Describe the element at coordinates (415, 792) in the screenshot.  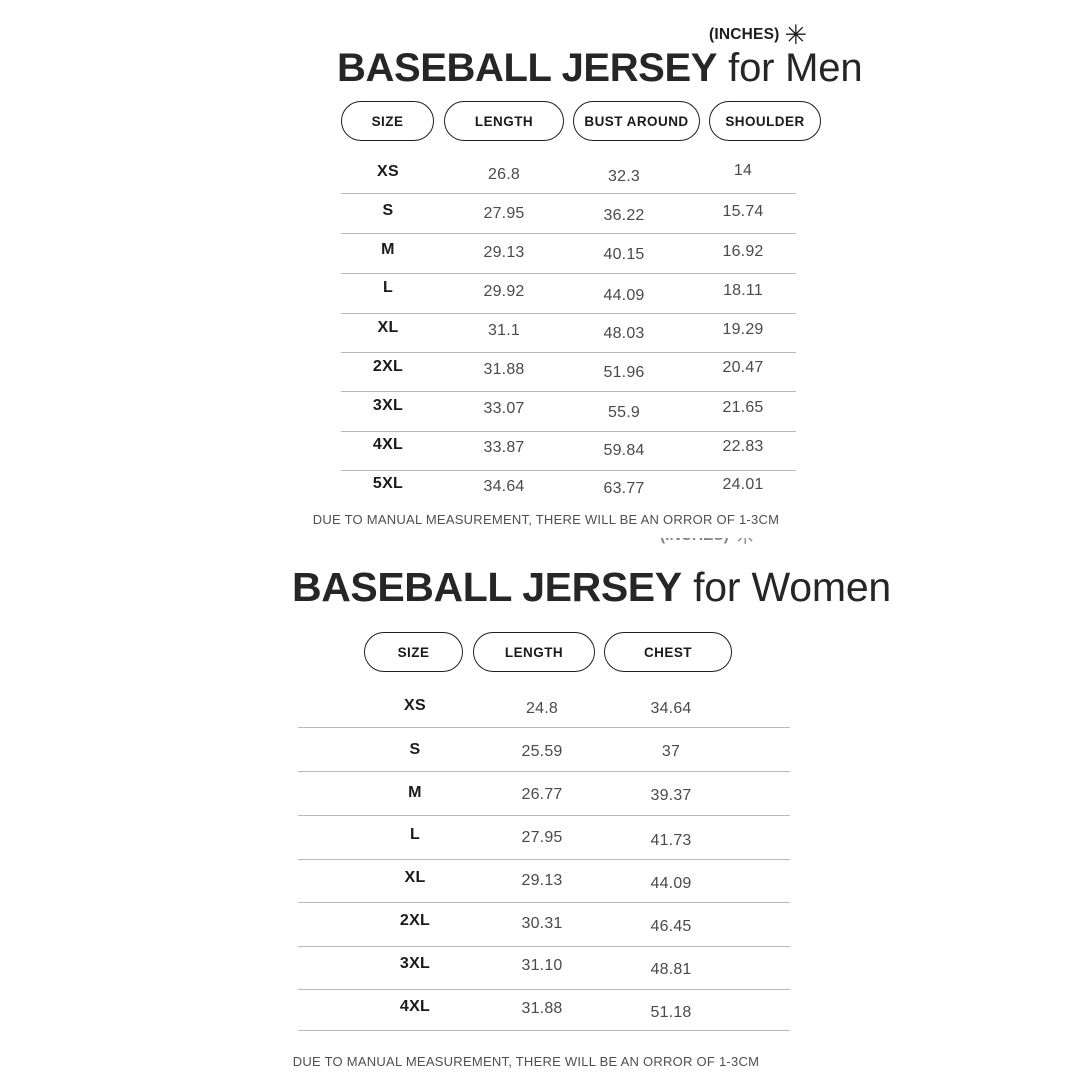
I see `womens-cell-size: M` at that location.